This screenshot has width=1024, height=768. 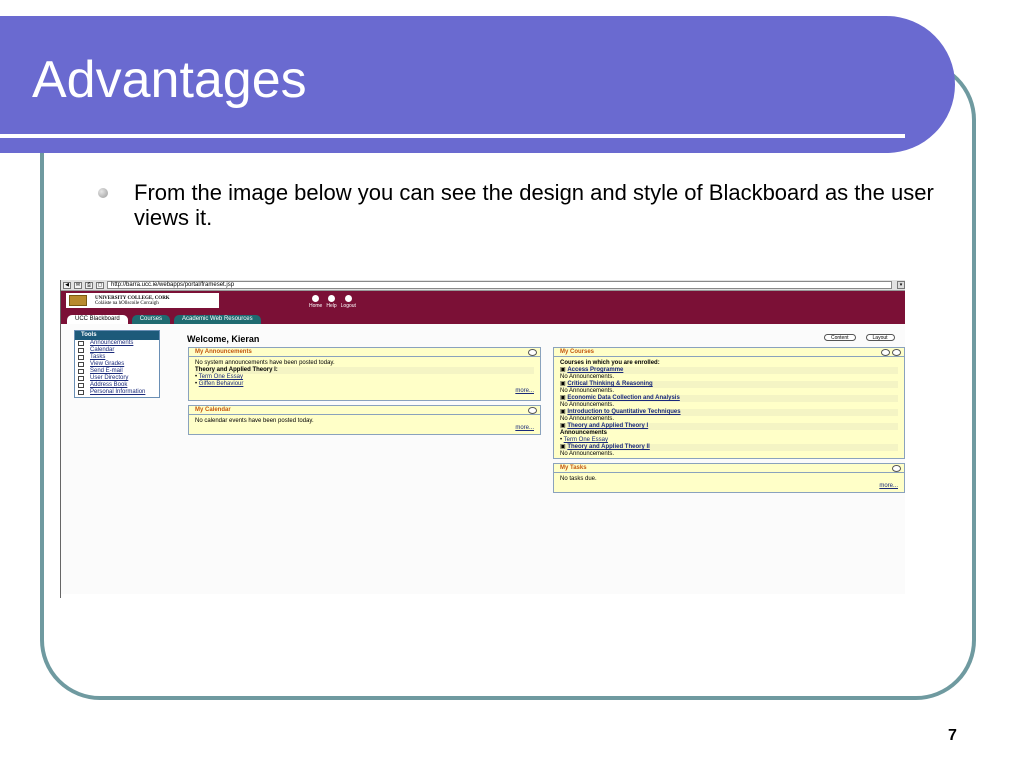 I want to click on personal-info-icon, so click(x=81, y=392).